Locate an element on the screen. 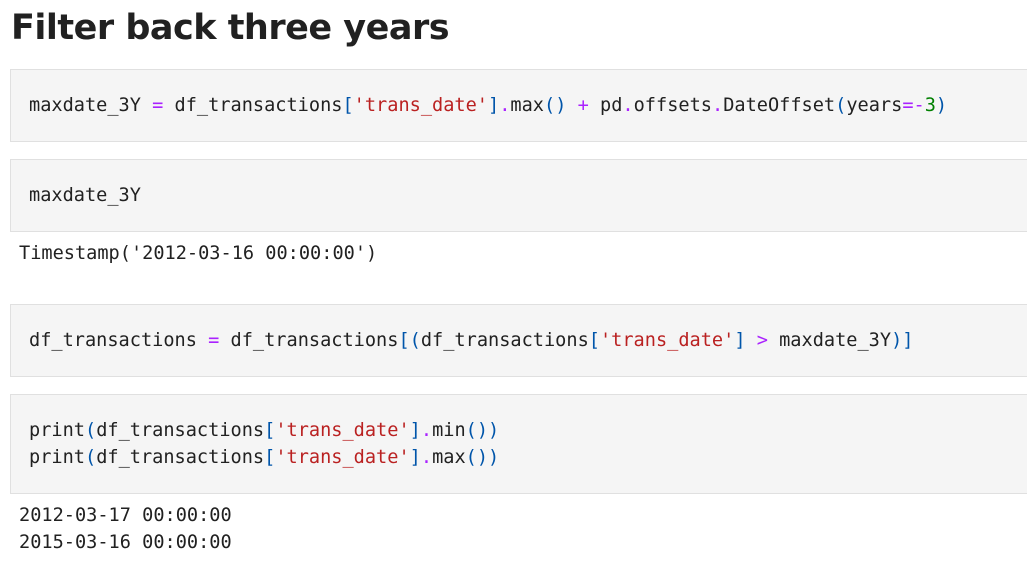 This screenshot has width=1027, height=572. code-token: () is located at coordinates (555, 105).